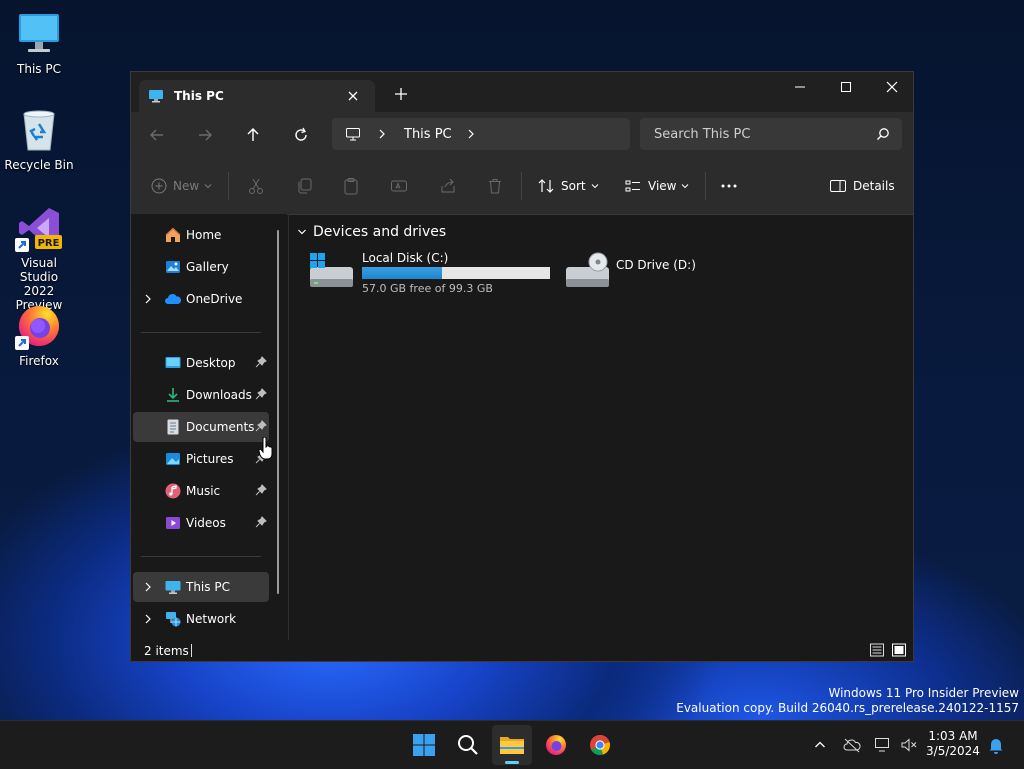 This screenshot has width=1024, height=769. What do you see at coordinates (201, 523) in the screenshot?
I see `sidebar-item-videos: Videos` at bounding box center [201, 523].